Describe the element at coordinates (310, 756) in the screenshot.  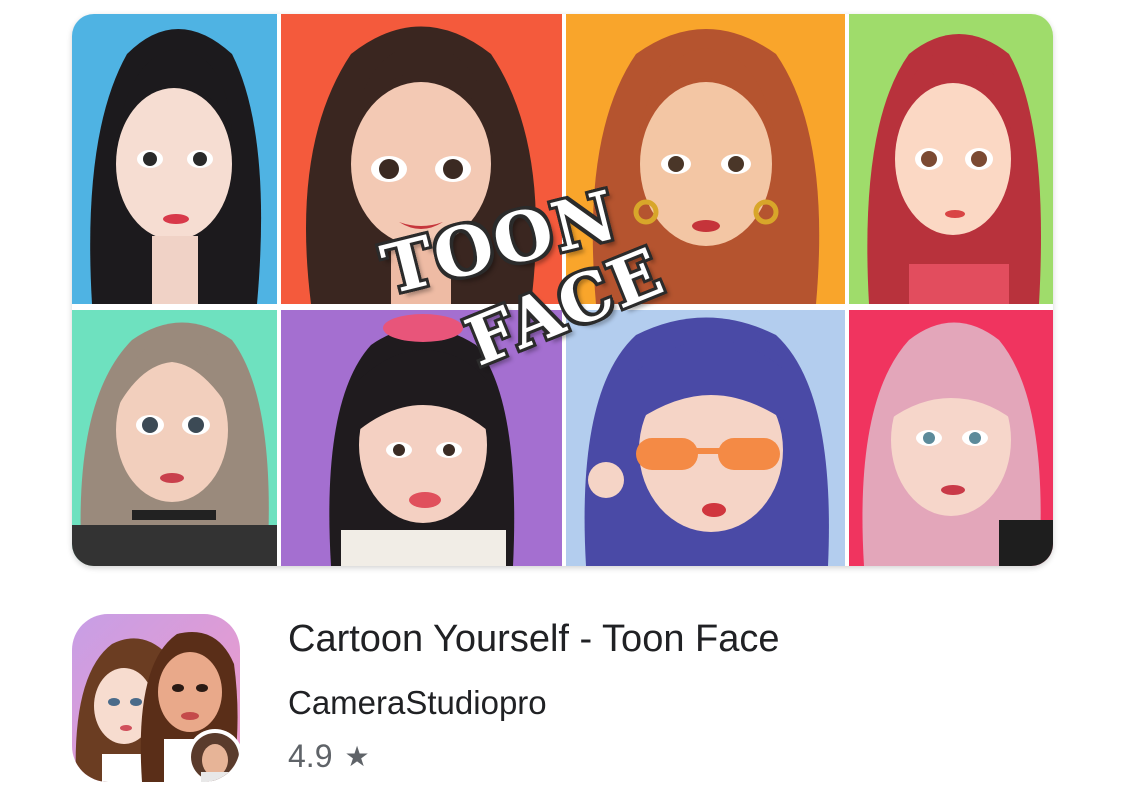
I see `rating-value: 4.9` at that location.